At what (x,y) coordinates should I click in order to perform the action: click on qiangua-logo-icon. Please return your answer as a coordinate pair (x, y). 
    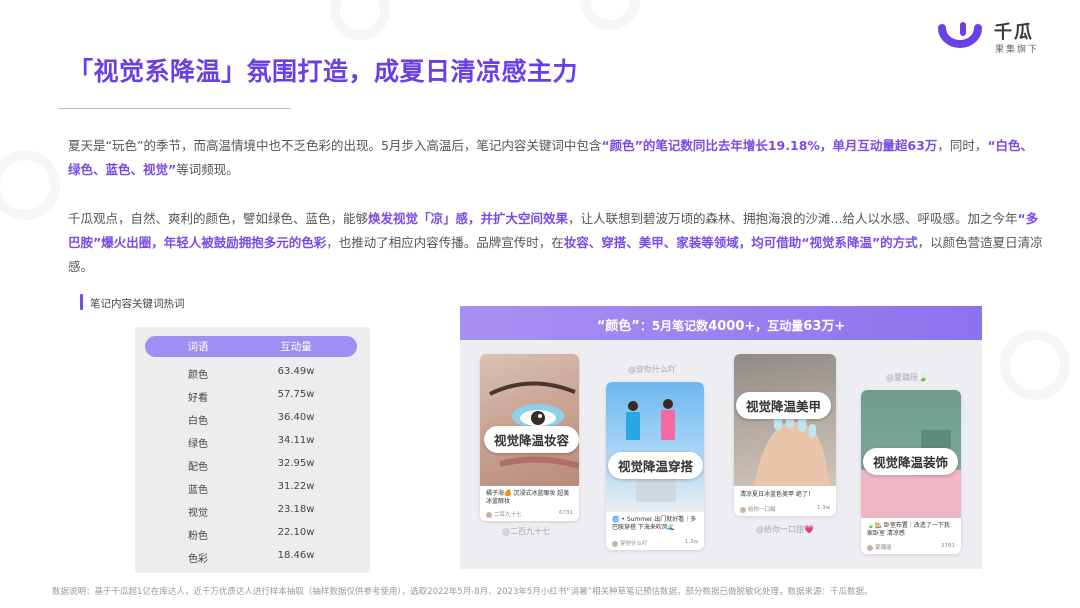
    Looking at the image, I should click on (960, 35).